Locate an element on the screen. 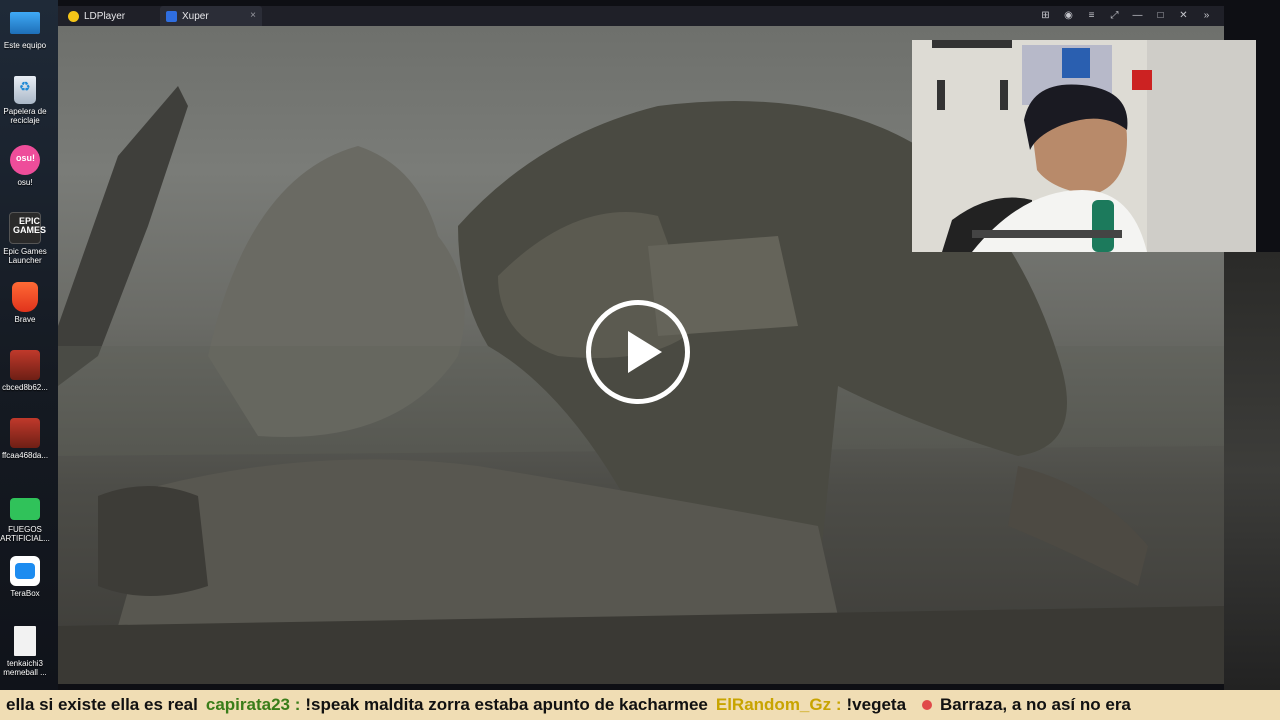 The image size is (1280, 720). minimize-icon: — is located at coordinates (1137, 16).